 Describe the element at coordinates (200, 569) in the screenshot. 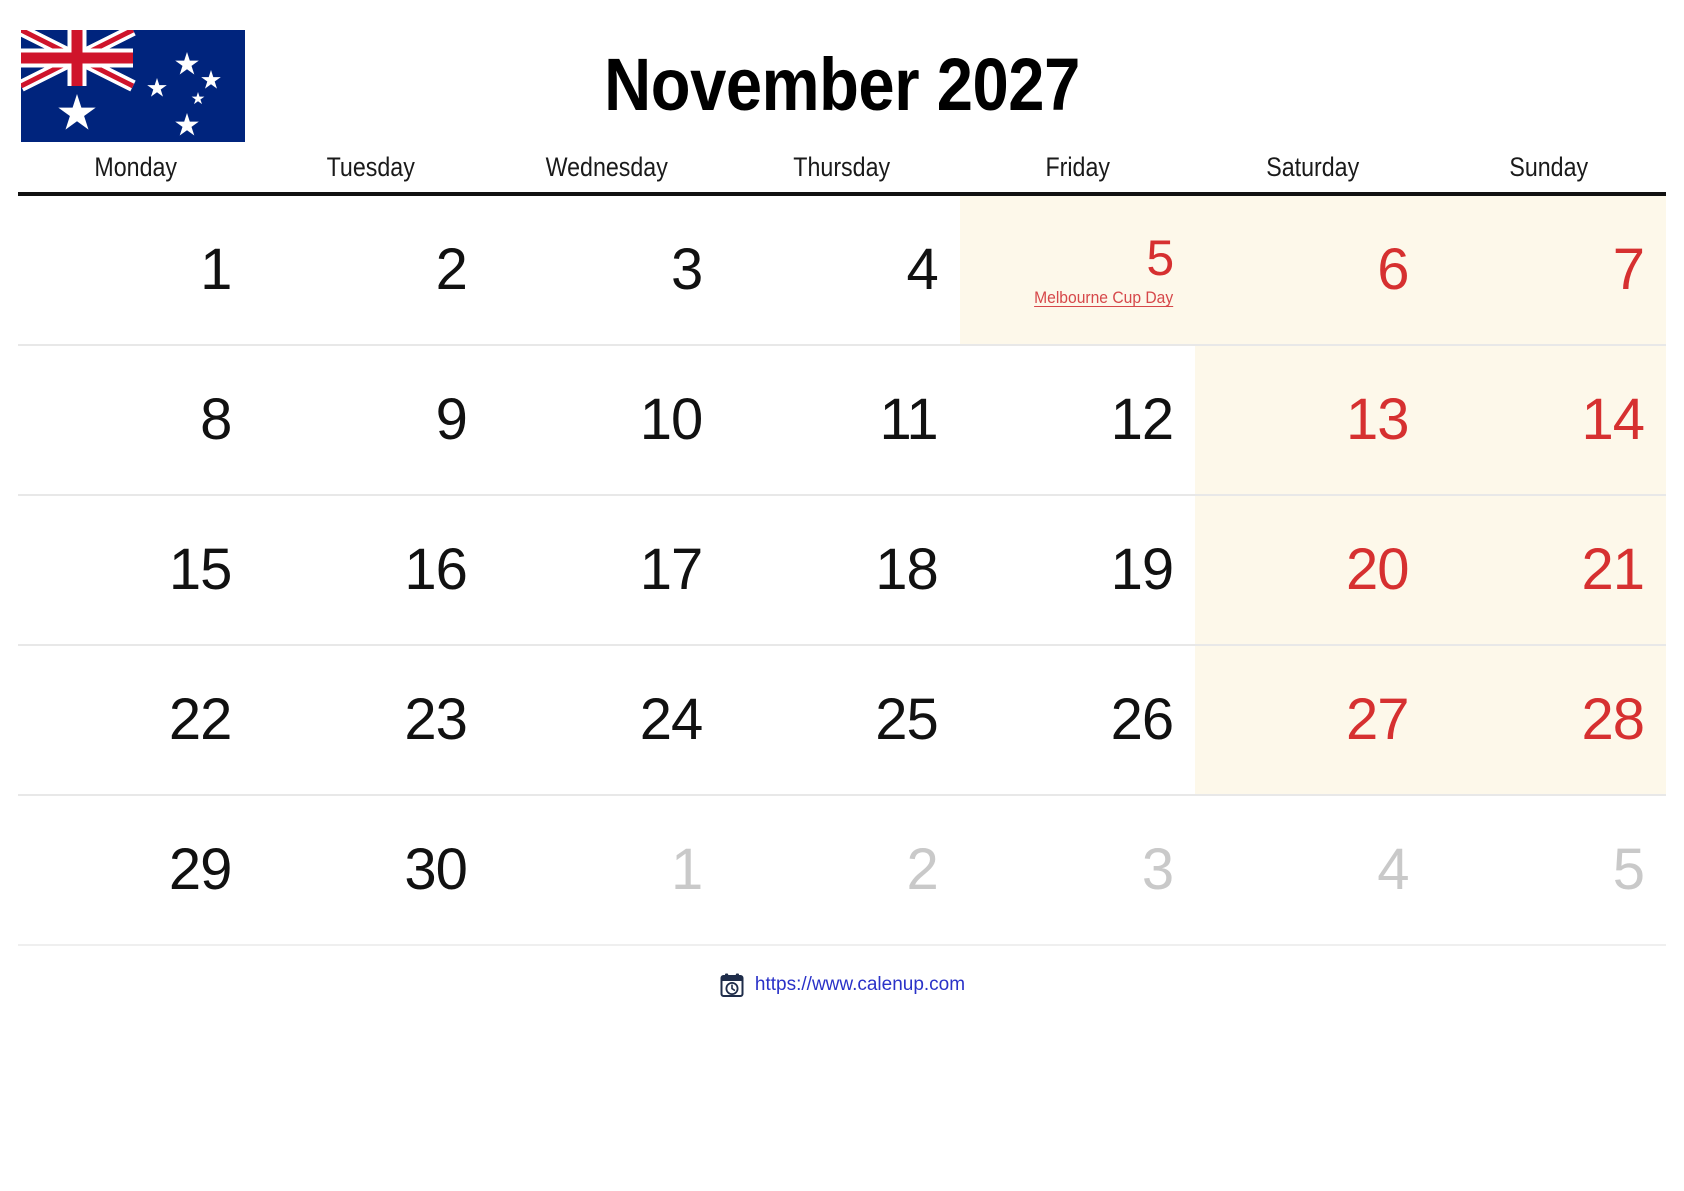

I see `day-number: 15` at that location.